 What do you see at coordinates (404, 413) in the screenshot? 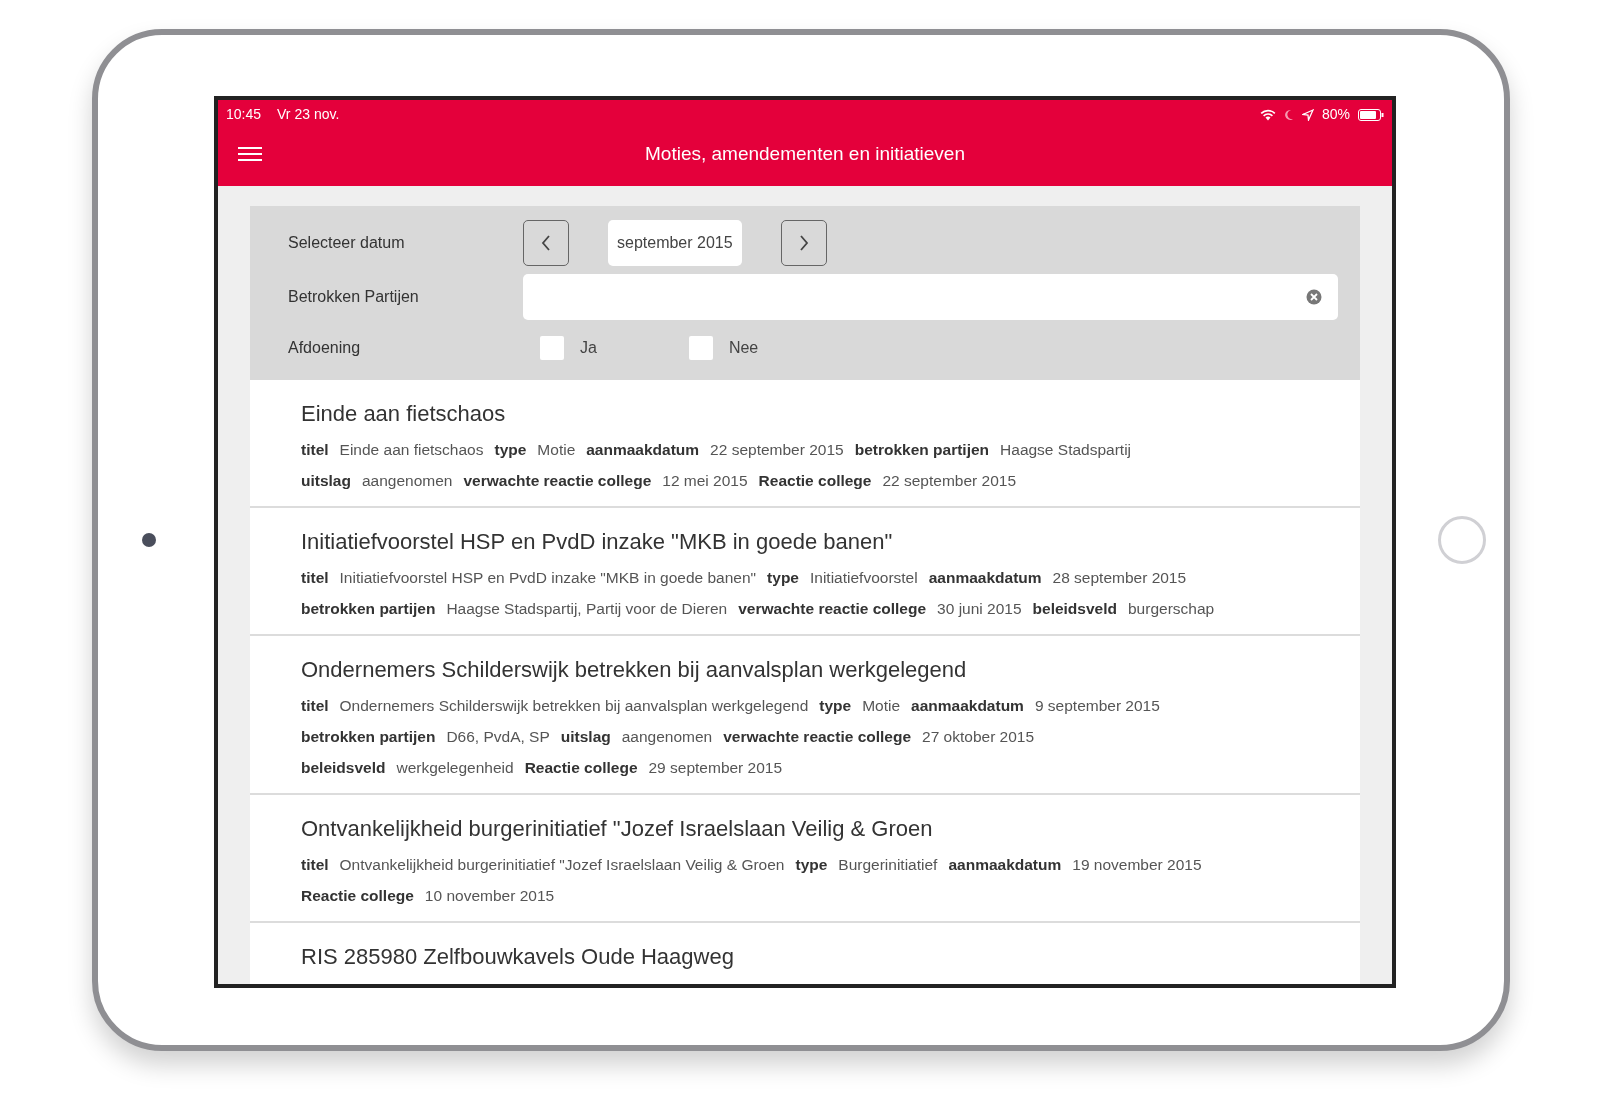
I see `item-title: Einde aan fietschaos` at bounding box center [404, 413].